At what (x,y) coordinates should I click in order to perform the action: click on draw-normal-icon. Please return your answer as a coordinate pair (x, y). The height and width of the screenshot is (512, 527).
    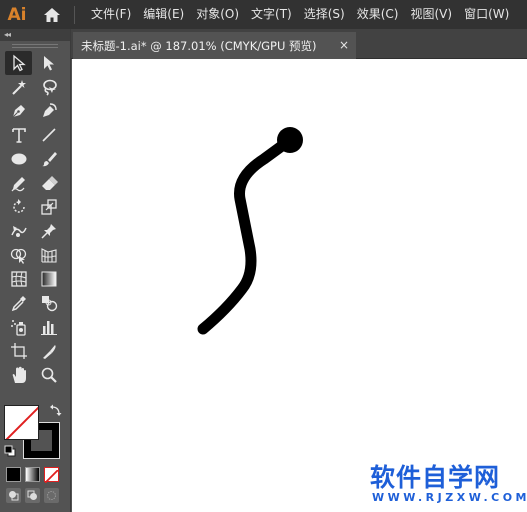
    Looking at the image, I should click on (14, 496).